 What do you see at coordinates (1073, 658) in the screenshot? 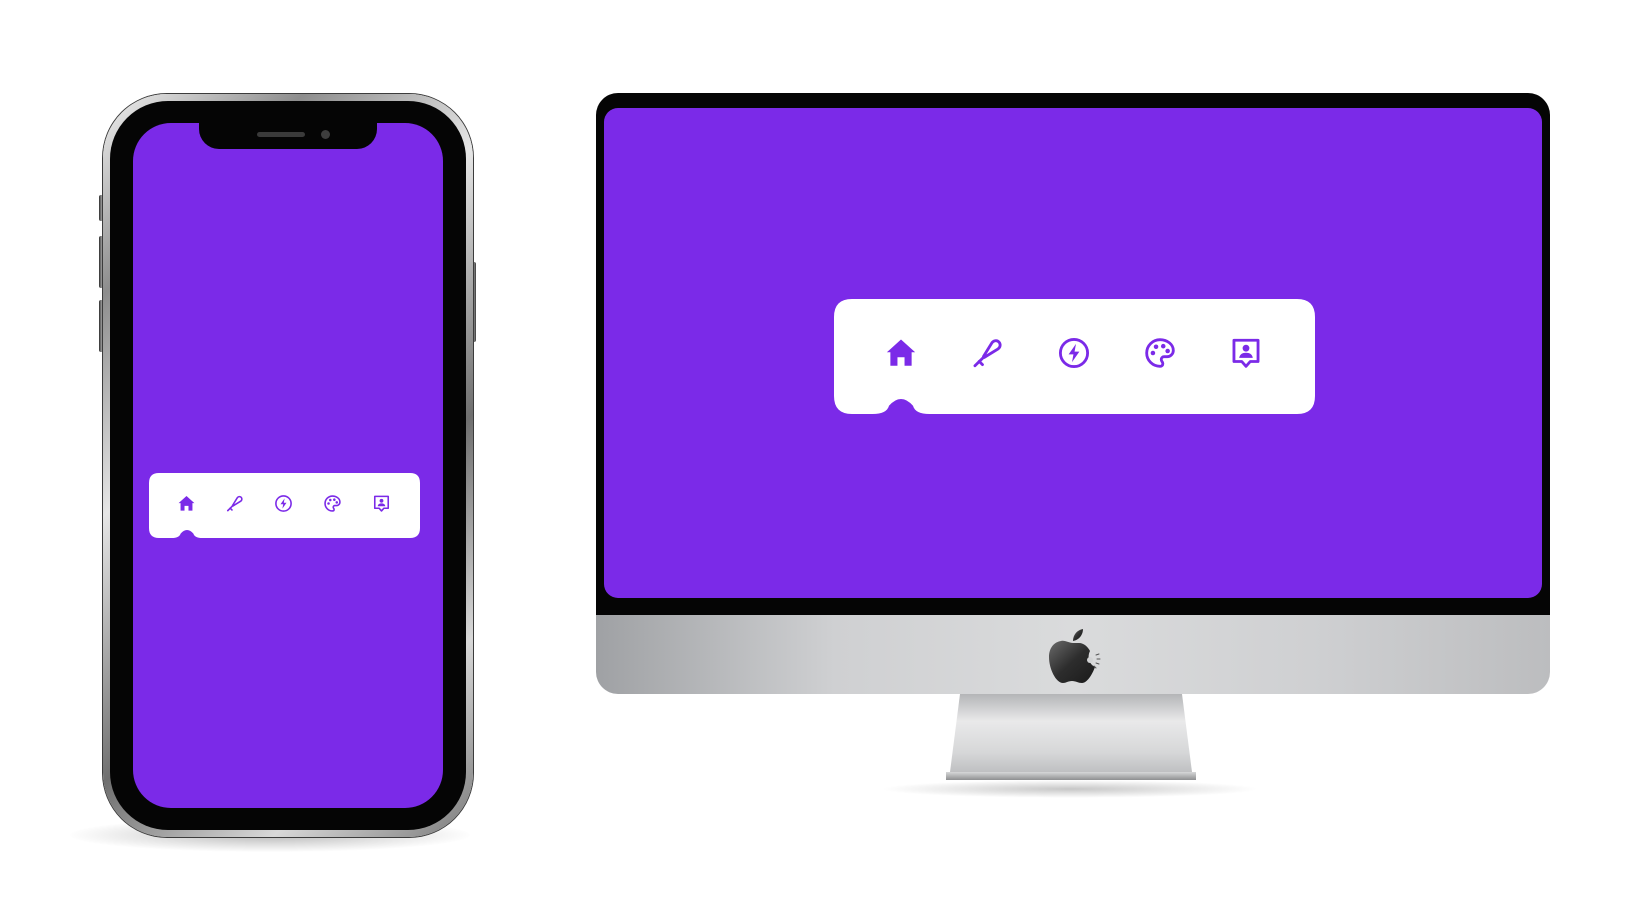
I see `apple-logo-icon` at bounding box center [1073, 658].